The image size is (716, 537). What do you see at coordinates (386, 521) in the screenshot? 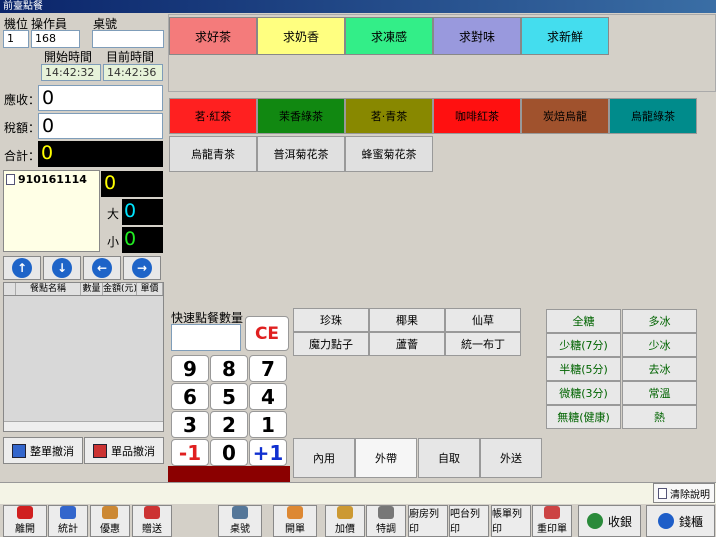
I see `footer-button: 特調` at bounding box center [386, 521].